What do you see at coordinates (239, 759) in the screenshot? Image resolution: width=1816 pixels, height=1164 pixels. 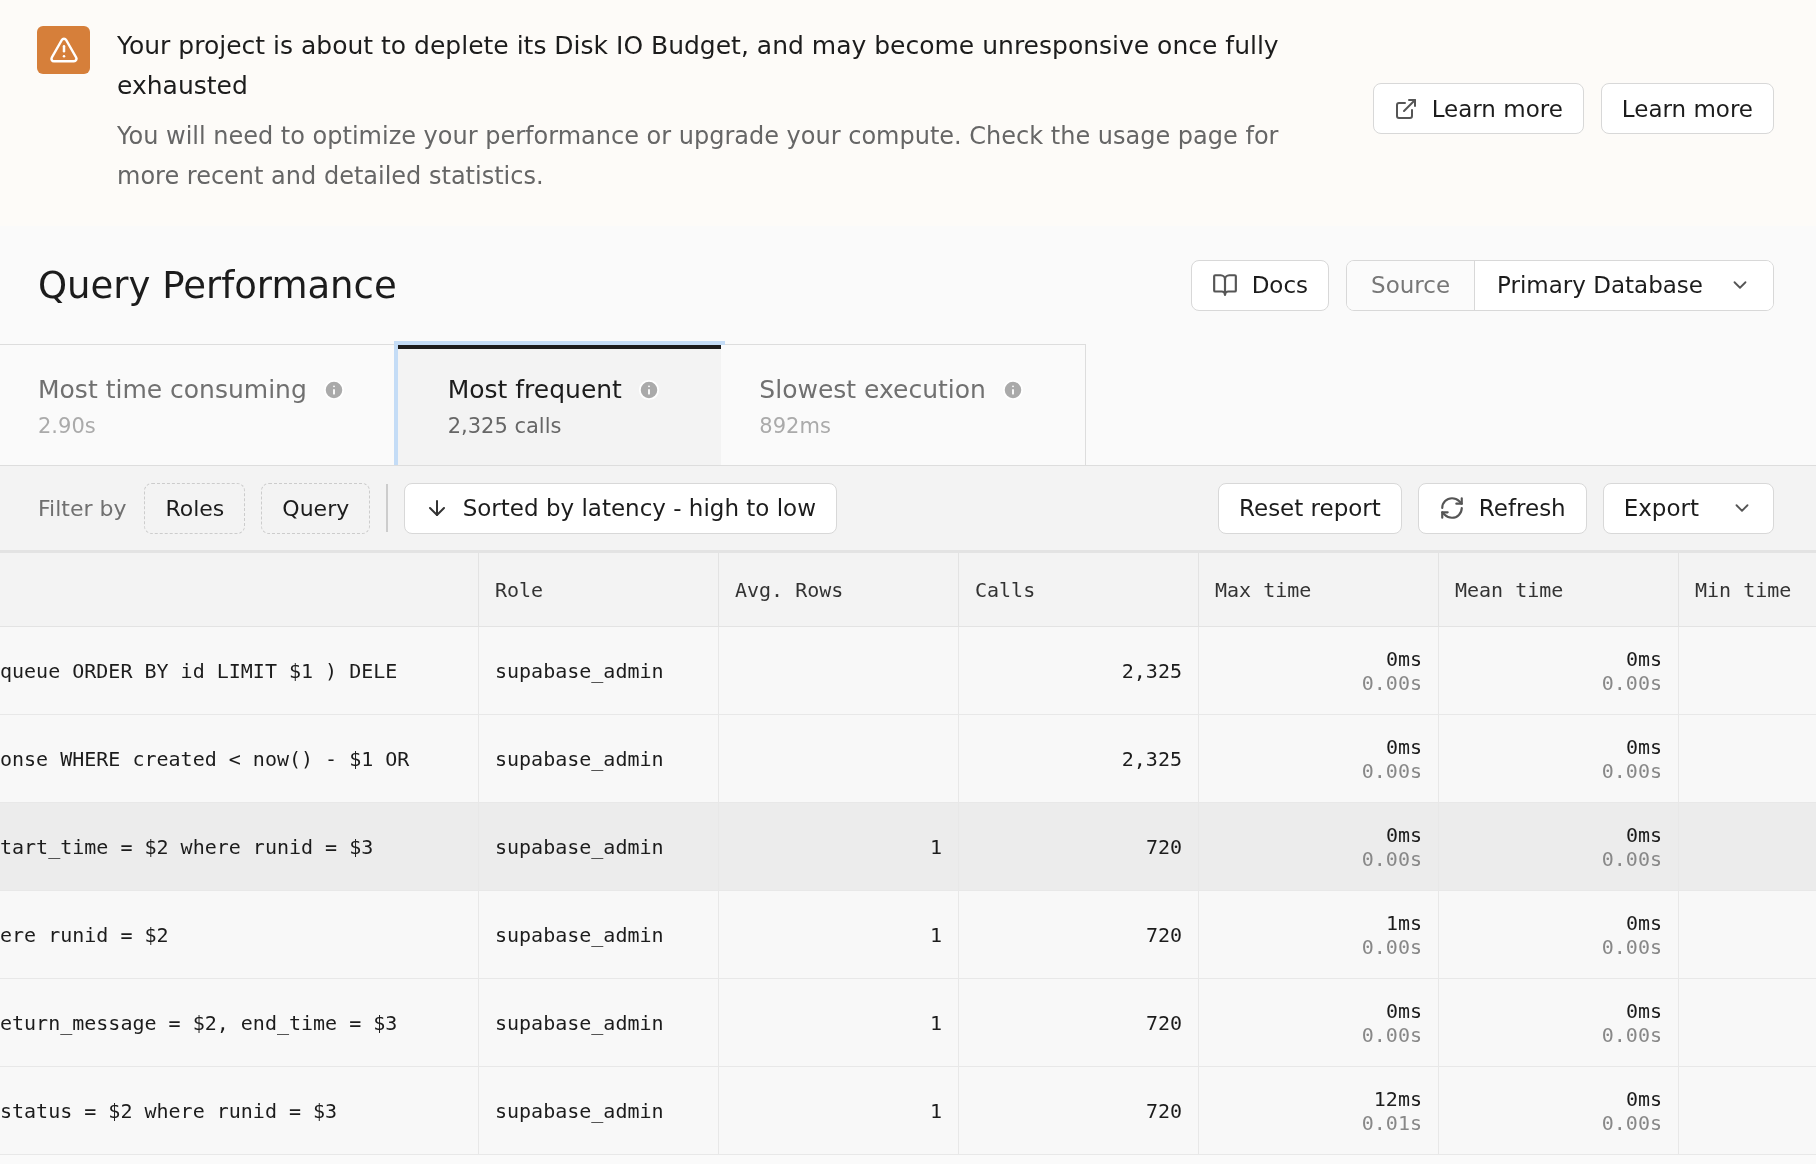 I see `table-cell: onse WHERE created < now() - $1 OR` at bounding box center [239, 759].